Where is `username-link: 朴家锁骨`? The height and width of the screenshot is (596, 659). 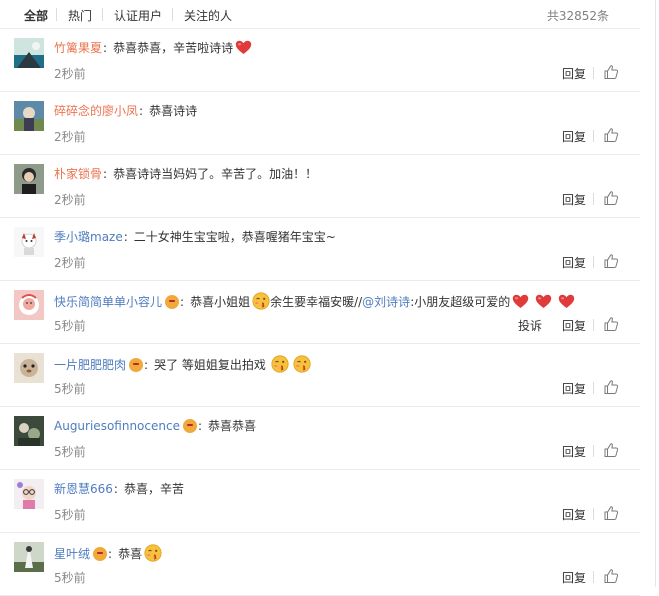
username-link: 朴家锁骨 is located at coordinates (78, 174).